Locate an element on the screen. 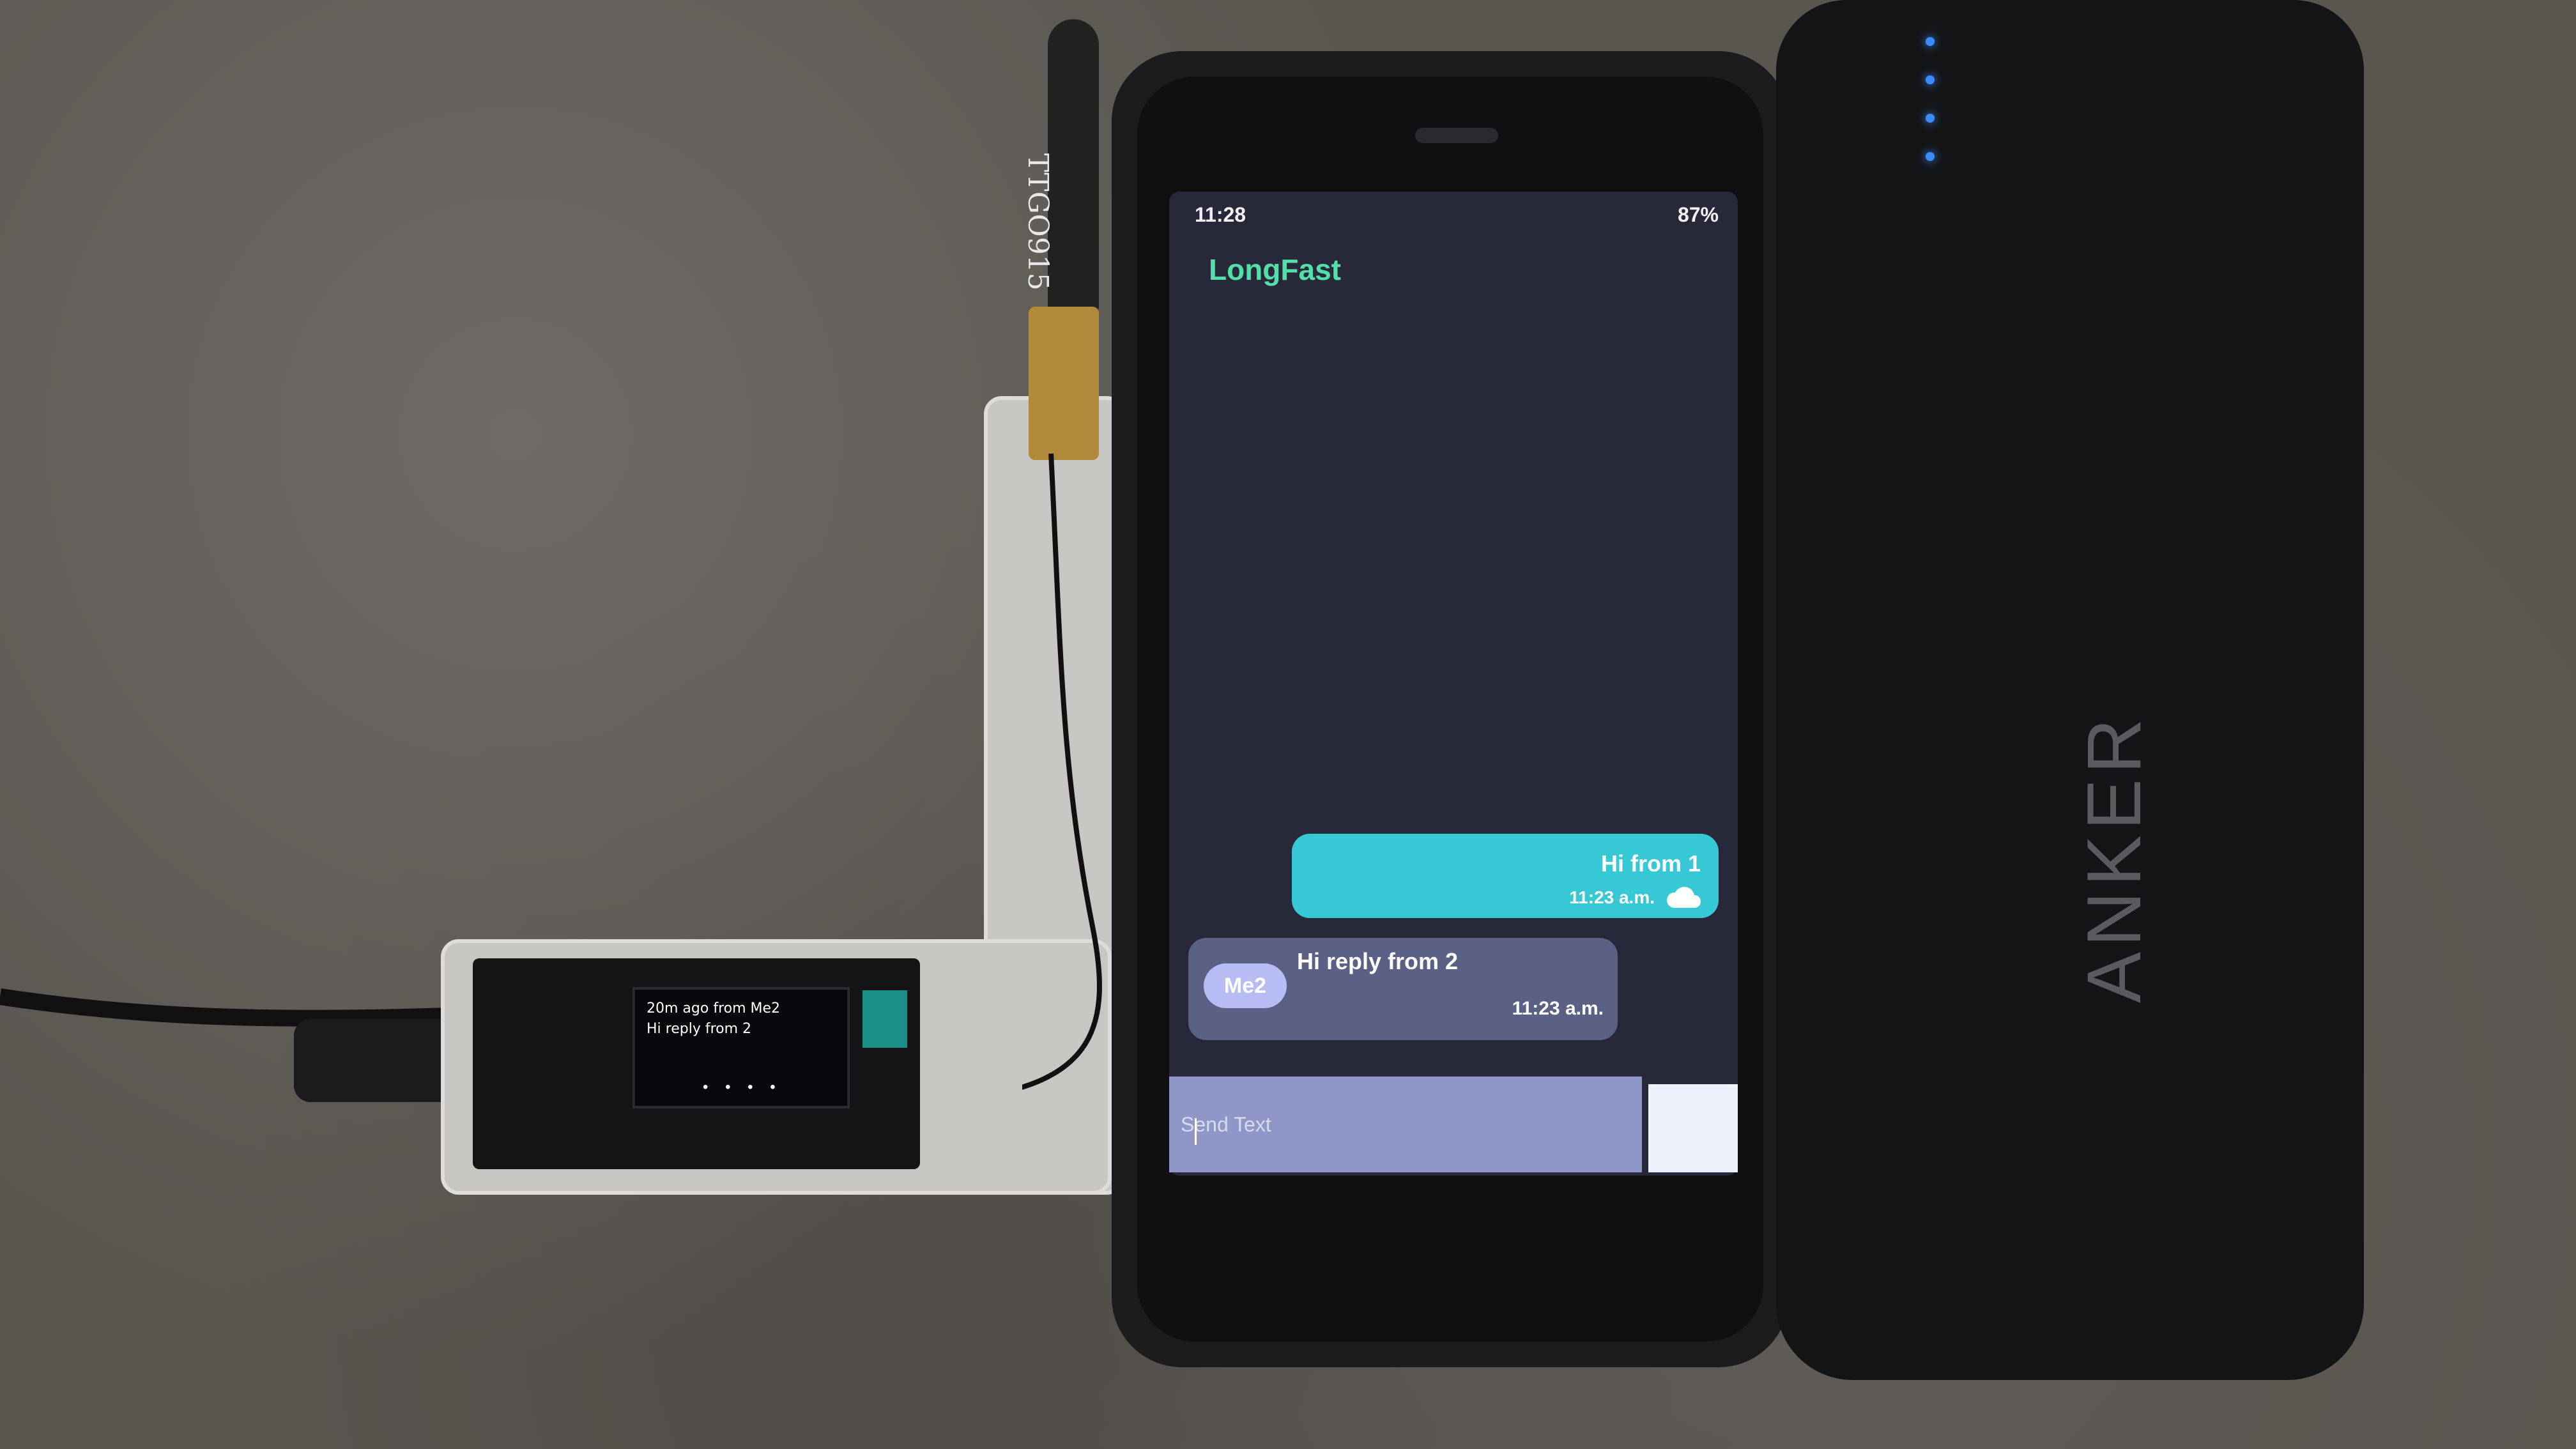  status-battery: 87% is located at coordinates (1698, 214).